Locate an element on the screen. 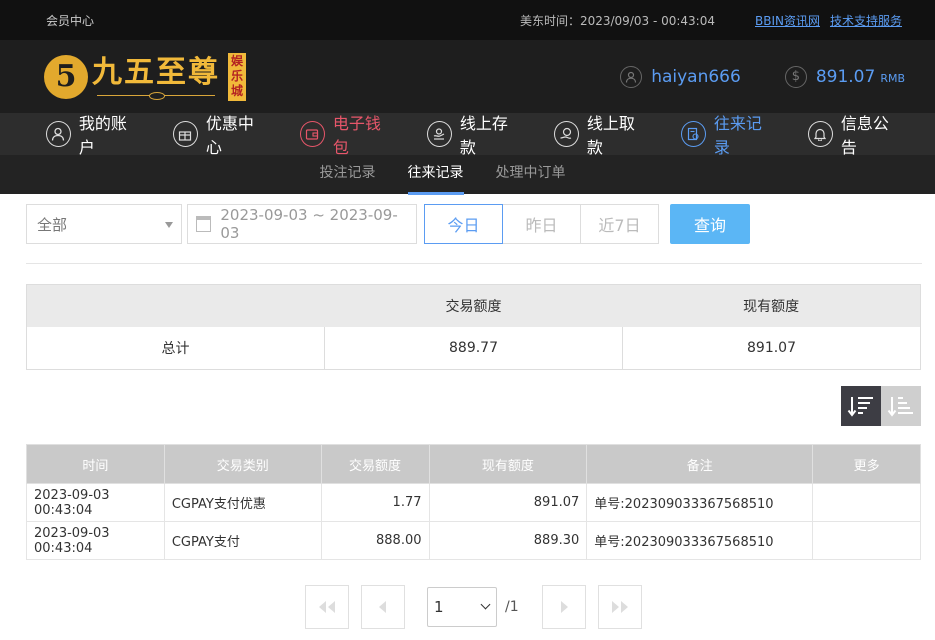 The width and height of the screenshot is (935, 640). main-nav: 我的账户 优惠中心 电子钱包 线上存款 线上取款 往来记录 信息公告 is located at coordinates (467, 134).